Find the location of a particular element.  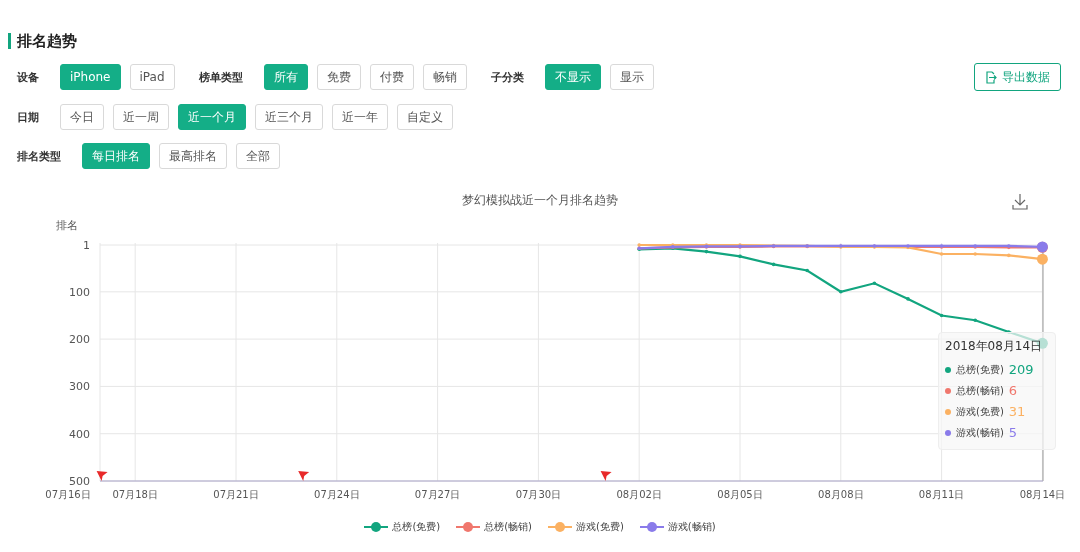

x-tick-label: 07月30日 is located at coordinates (538, 494).